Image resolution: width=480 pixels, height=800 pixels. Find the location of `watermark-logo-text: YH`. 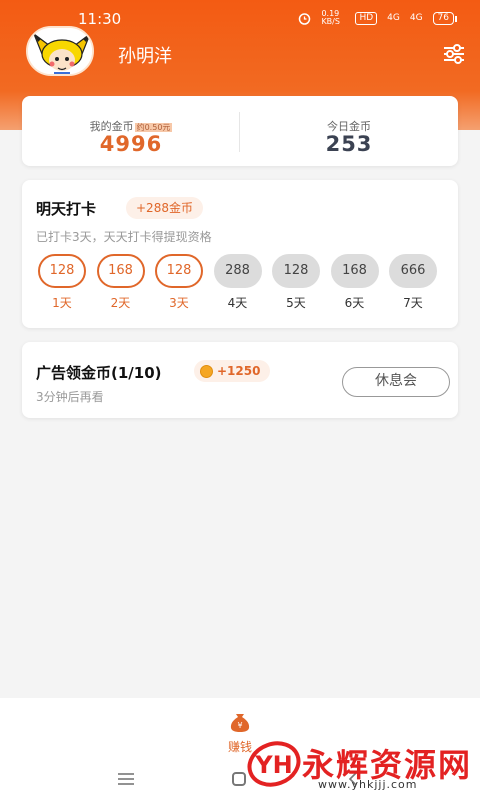

watermark-logo-text: YH is located at coordinates (273, 765).